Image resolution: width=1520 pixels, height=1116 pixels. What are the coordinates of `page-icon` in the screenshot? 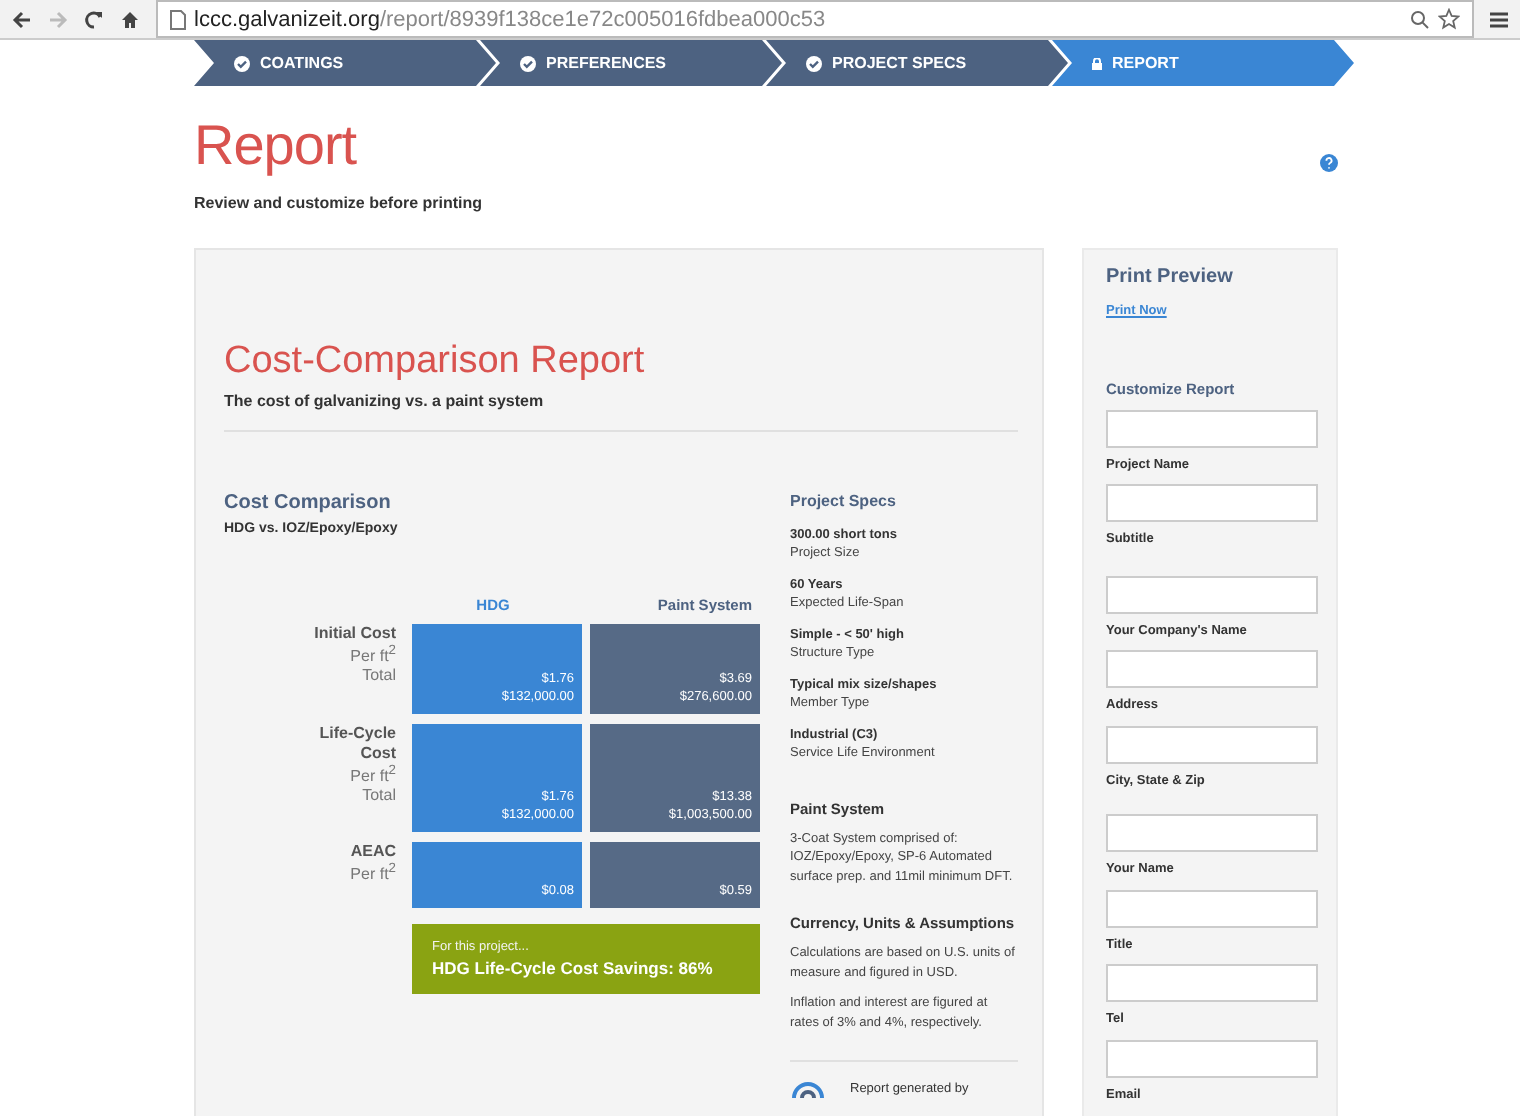 It's located at (178, 19).